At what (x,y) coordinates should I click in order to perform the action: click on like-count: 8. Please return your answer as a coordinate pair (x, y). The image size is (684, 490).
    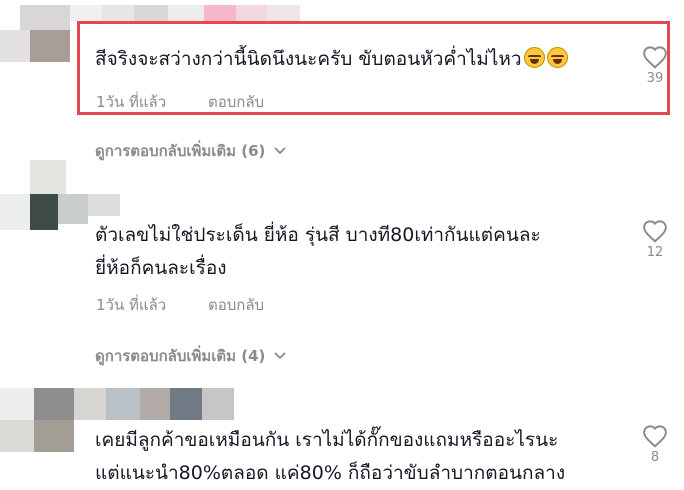
    Looking at the image, I should click on (655, 457).